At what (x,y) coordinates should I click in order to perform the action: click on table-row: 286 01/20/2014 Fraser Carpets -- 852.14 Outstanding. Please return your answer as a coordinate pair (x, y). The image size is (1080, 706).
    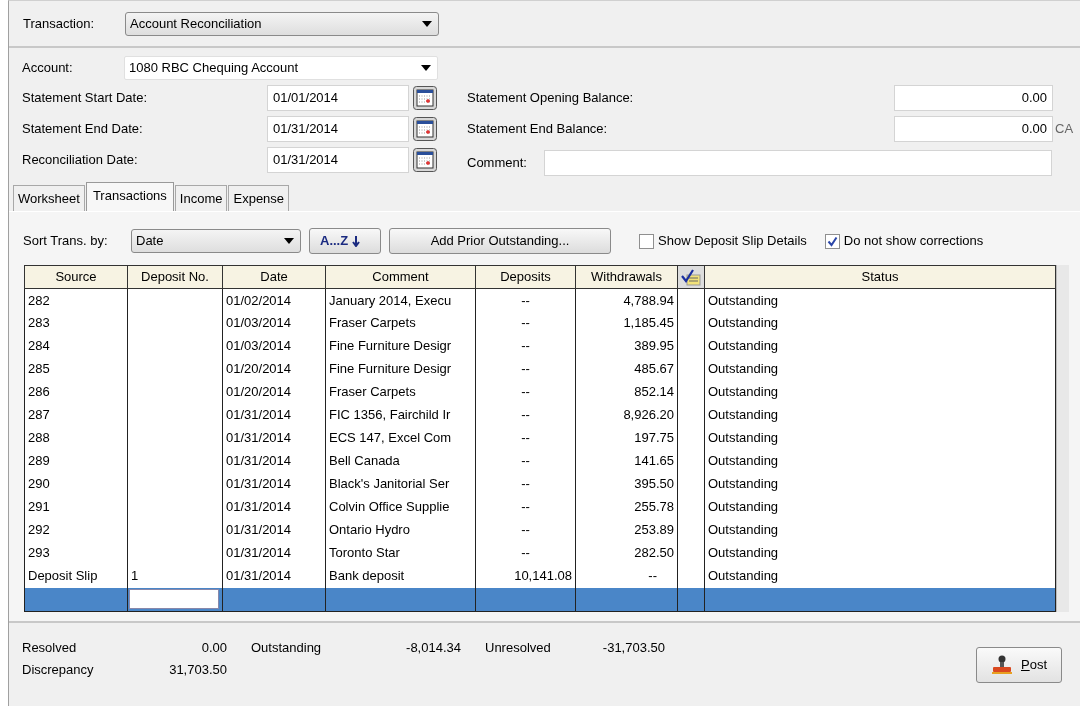
    Looking at the image, I should click on (540, 392).